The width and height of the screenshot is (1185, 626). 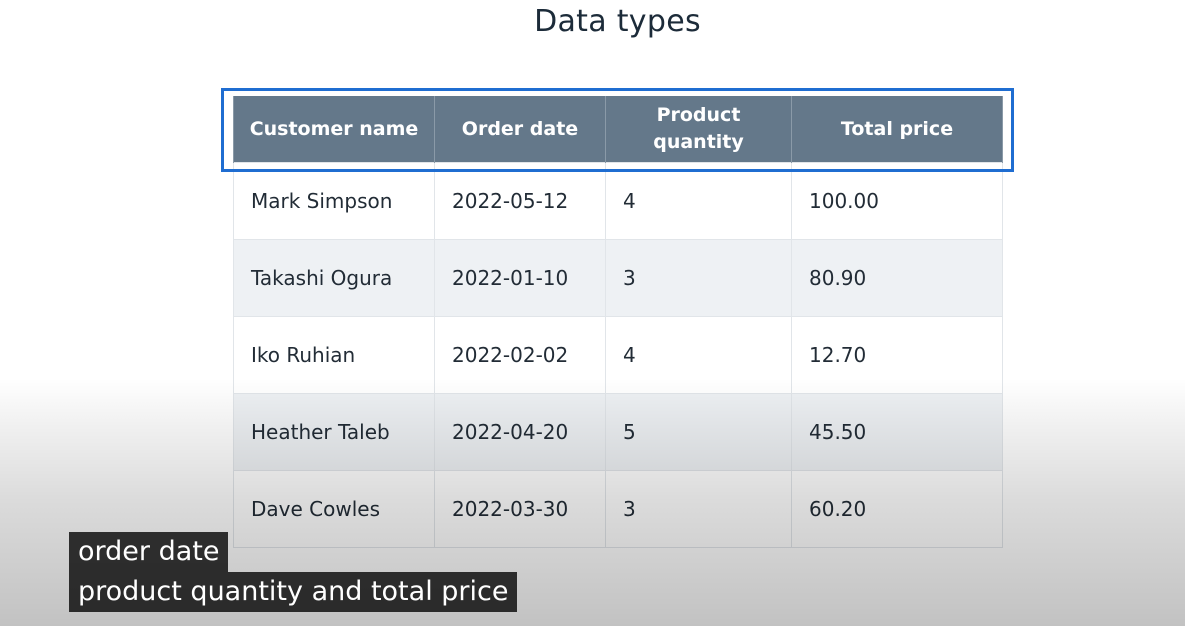 What do you see at coordinates (897, 129) in the screenshot?
I see `column-header-total-price: Total price` at bounding box center [897, 129].